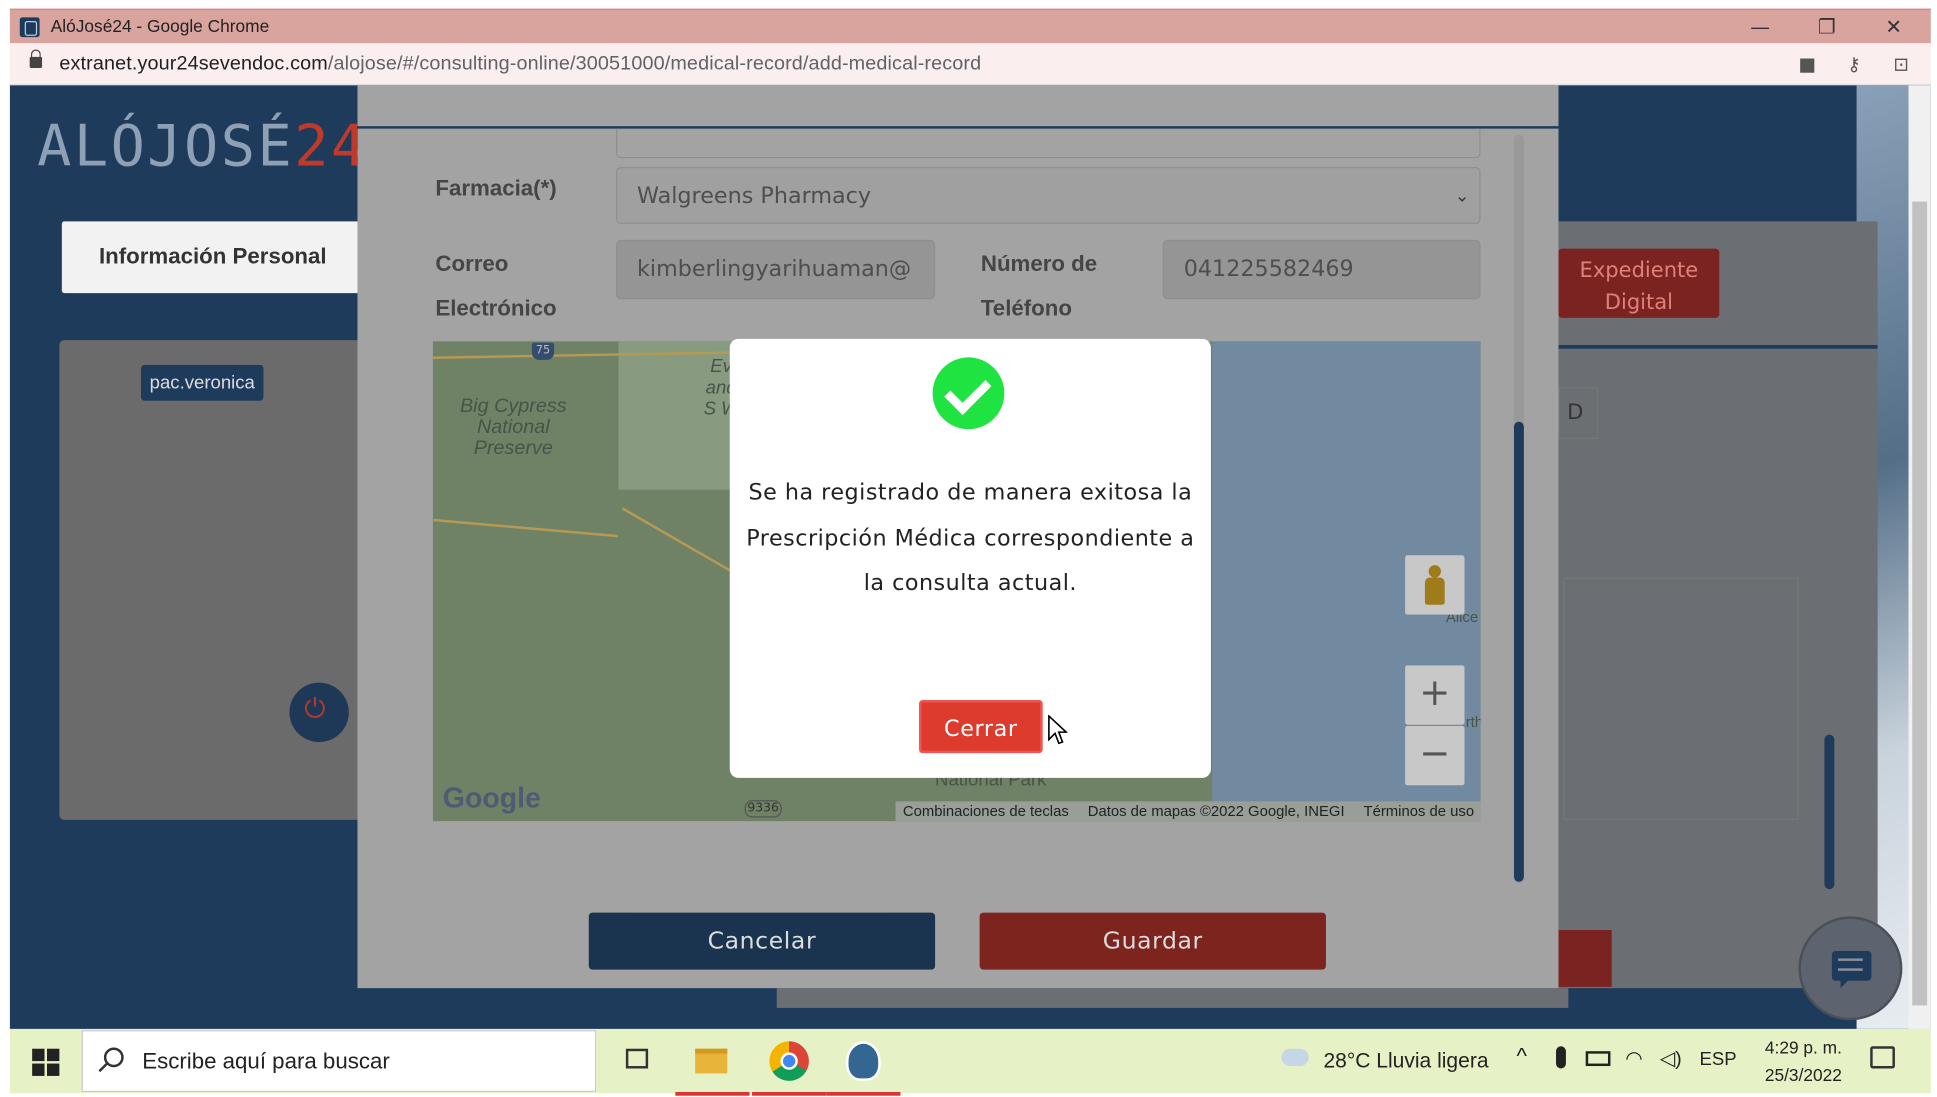 The height and width of the screenshot is (1097, 1937). Describe the element at coordinates (29, 27) in the screenshot. I see `app-favicon-icon` at that location.